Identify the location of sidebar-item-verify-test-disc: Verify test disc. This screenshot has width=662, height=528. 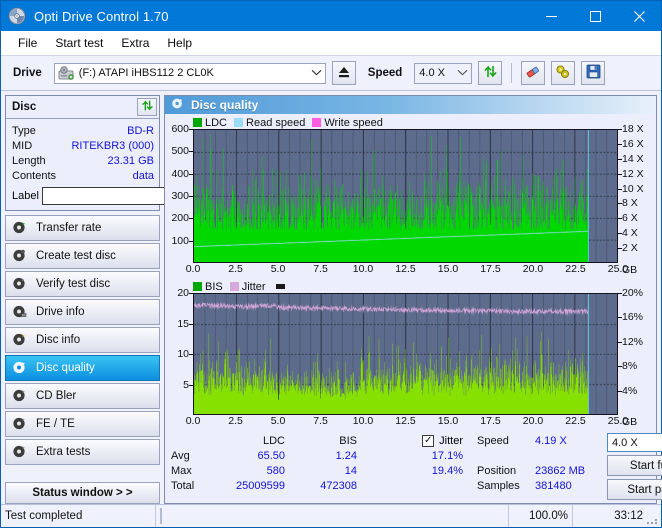
(82, 284).